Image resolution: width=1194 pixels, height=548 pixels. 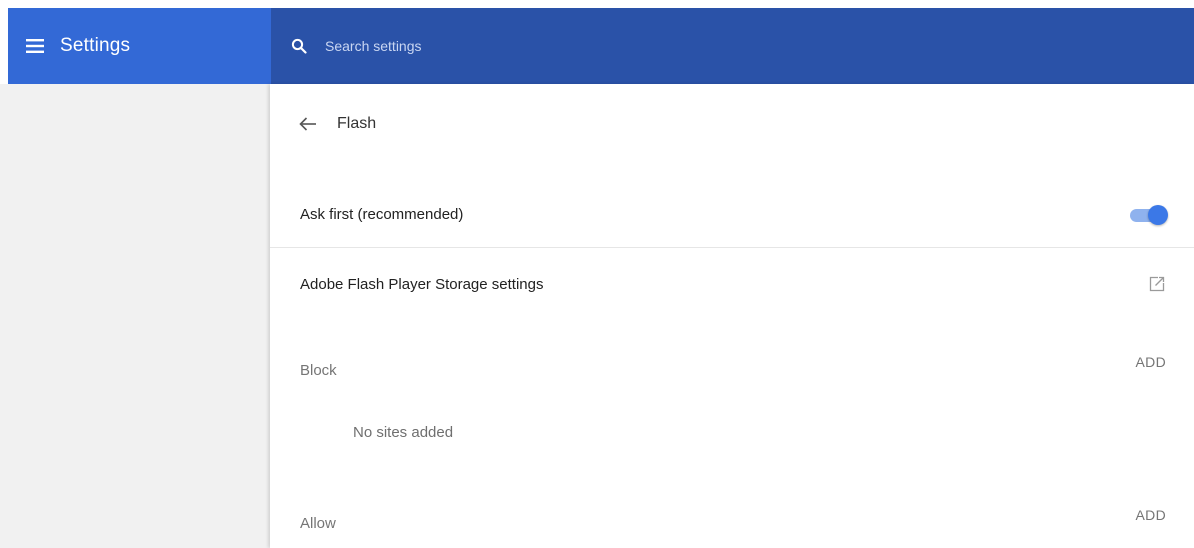 I want to click on app-title: Settings, so click(x=95, y=45).